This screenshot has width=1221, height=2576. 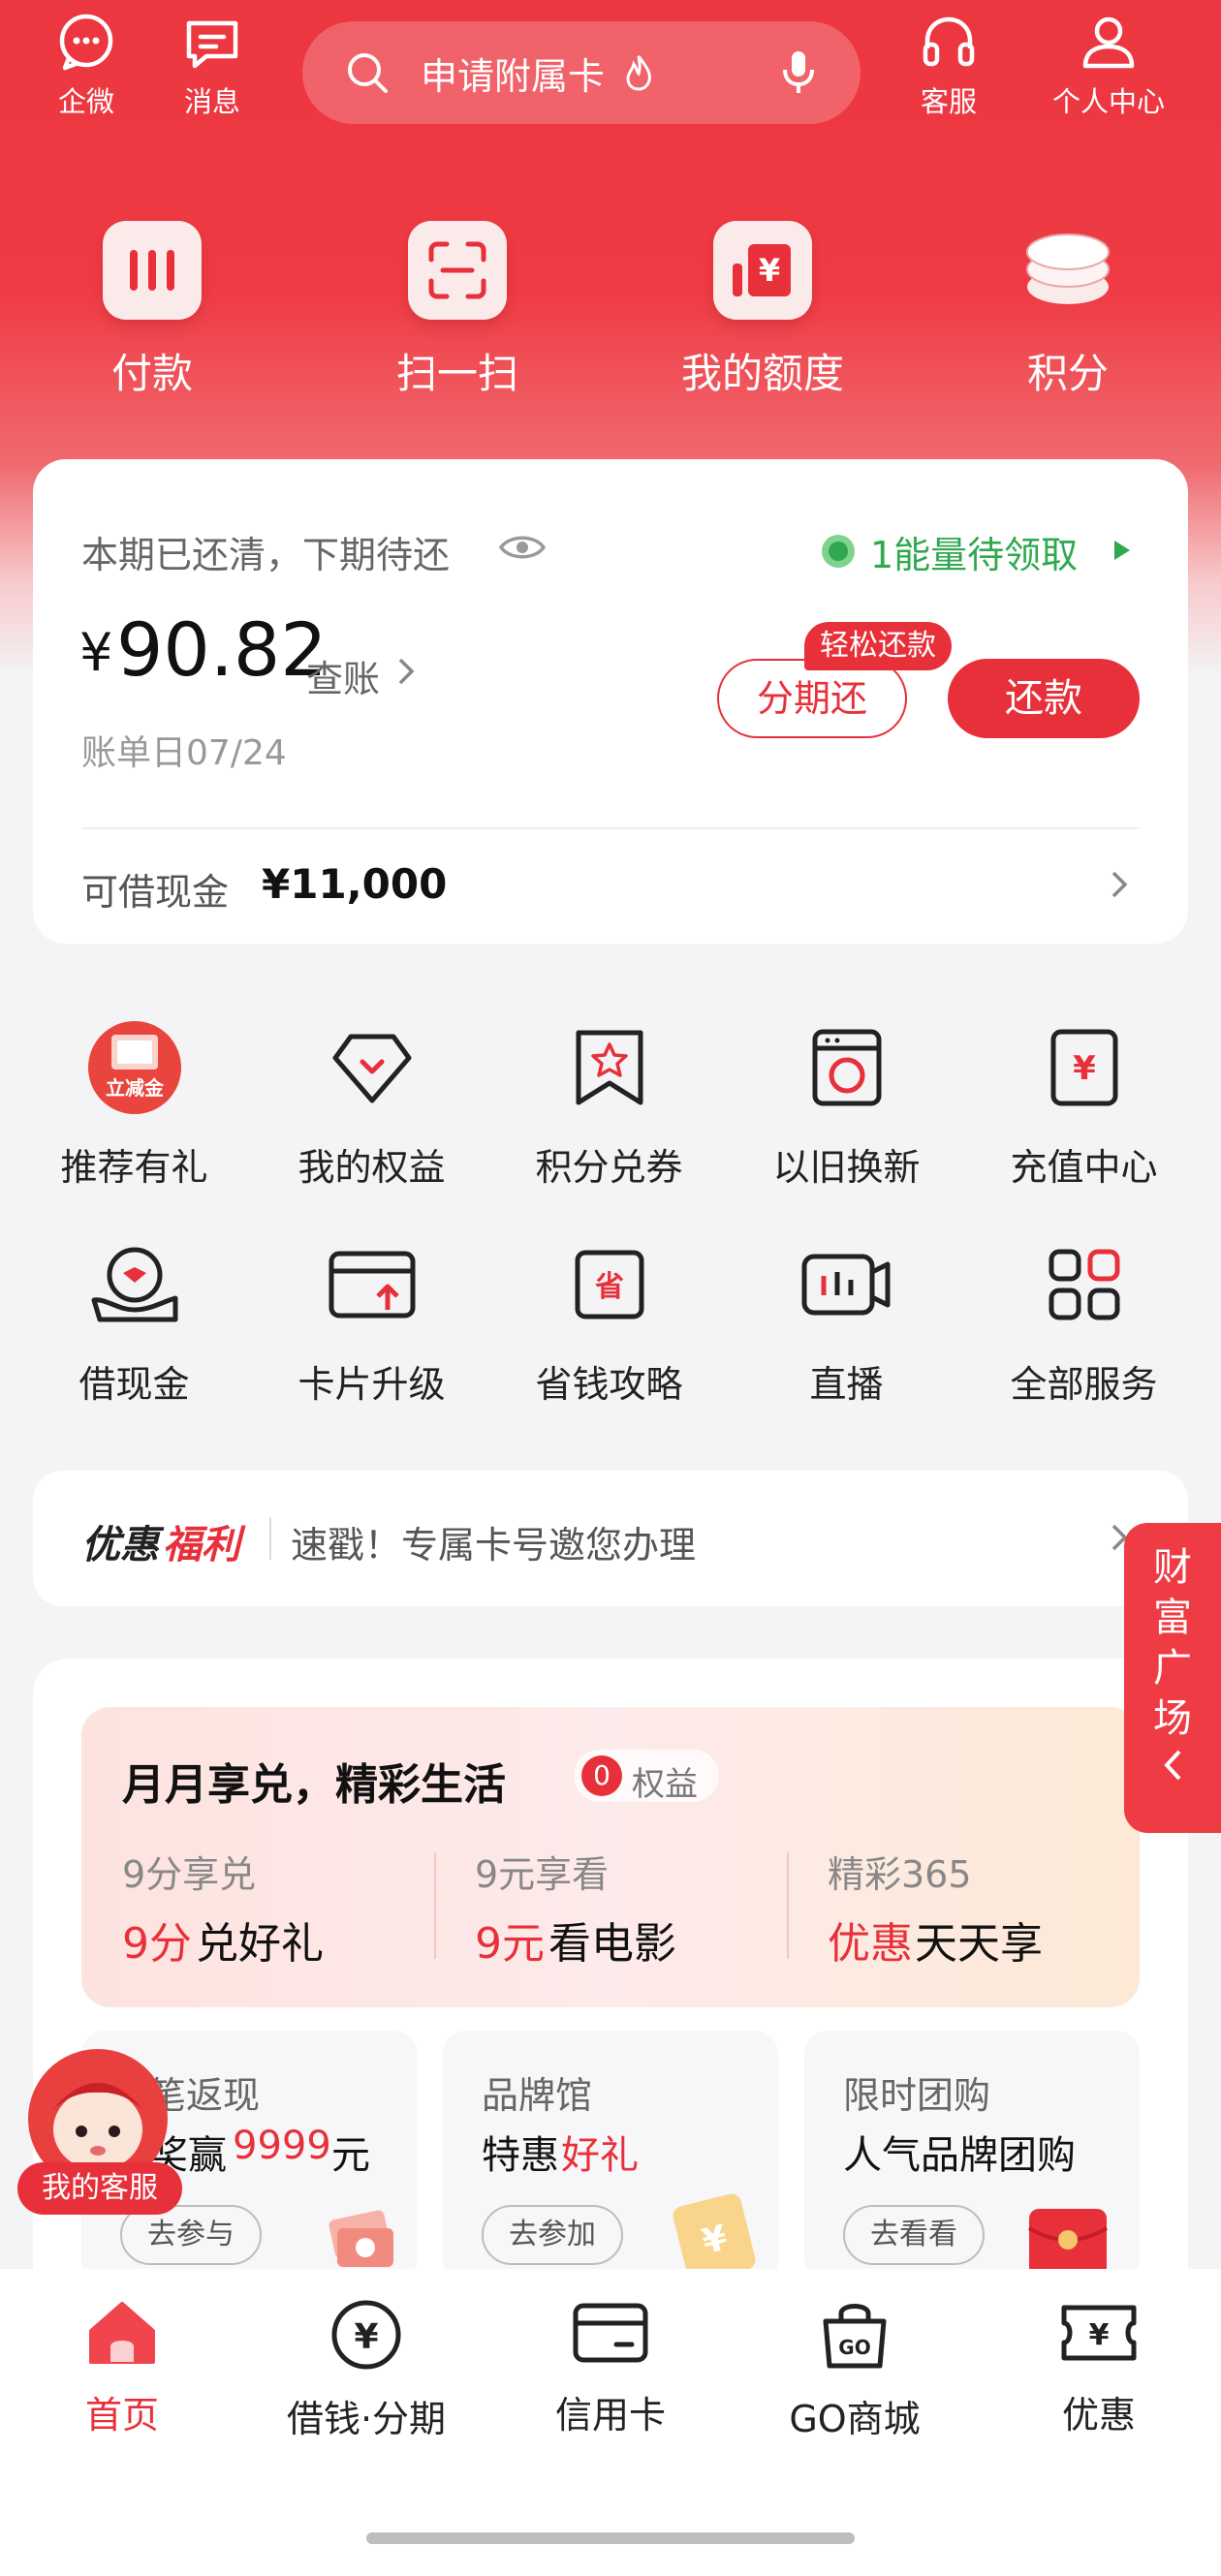 I want to click on side-tab-char: 财, so click(x=1173, y=1567).